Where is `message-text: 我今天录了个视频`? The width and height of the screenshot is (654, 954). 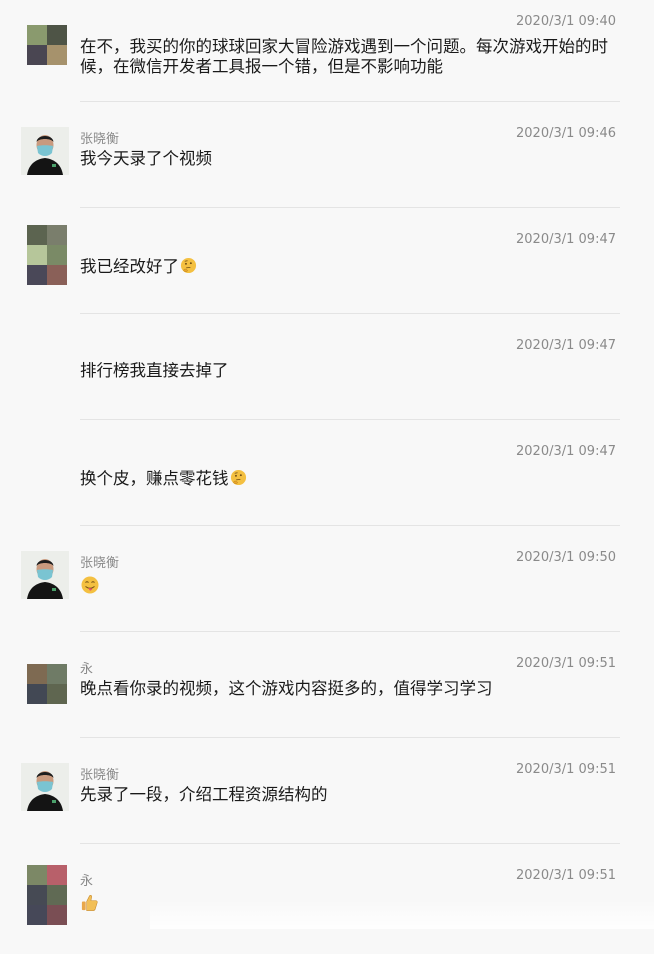 message-text: 我今天录了个视频 is located at coordinates (146, 158).